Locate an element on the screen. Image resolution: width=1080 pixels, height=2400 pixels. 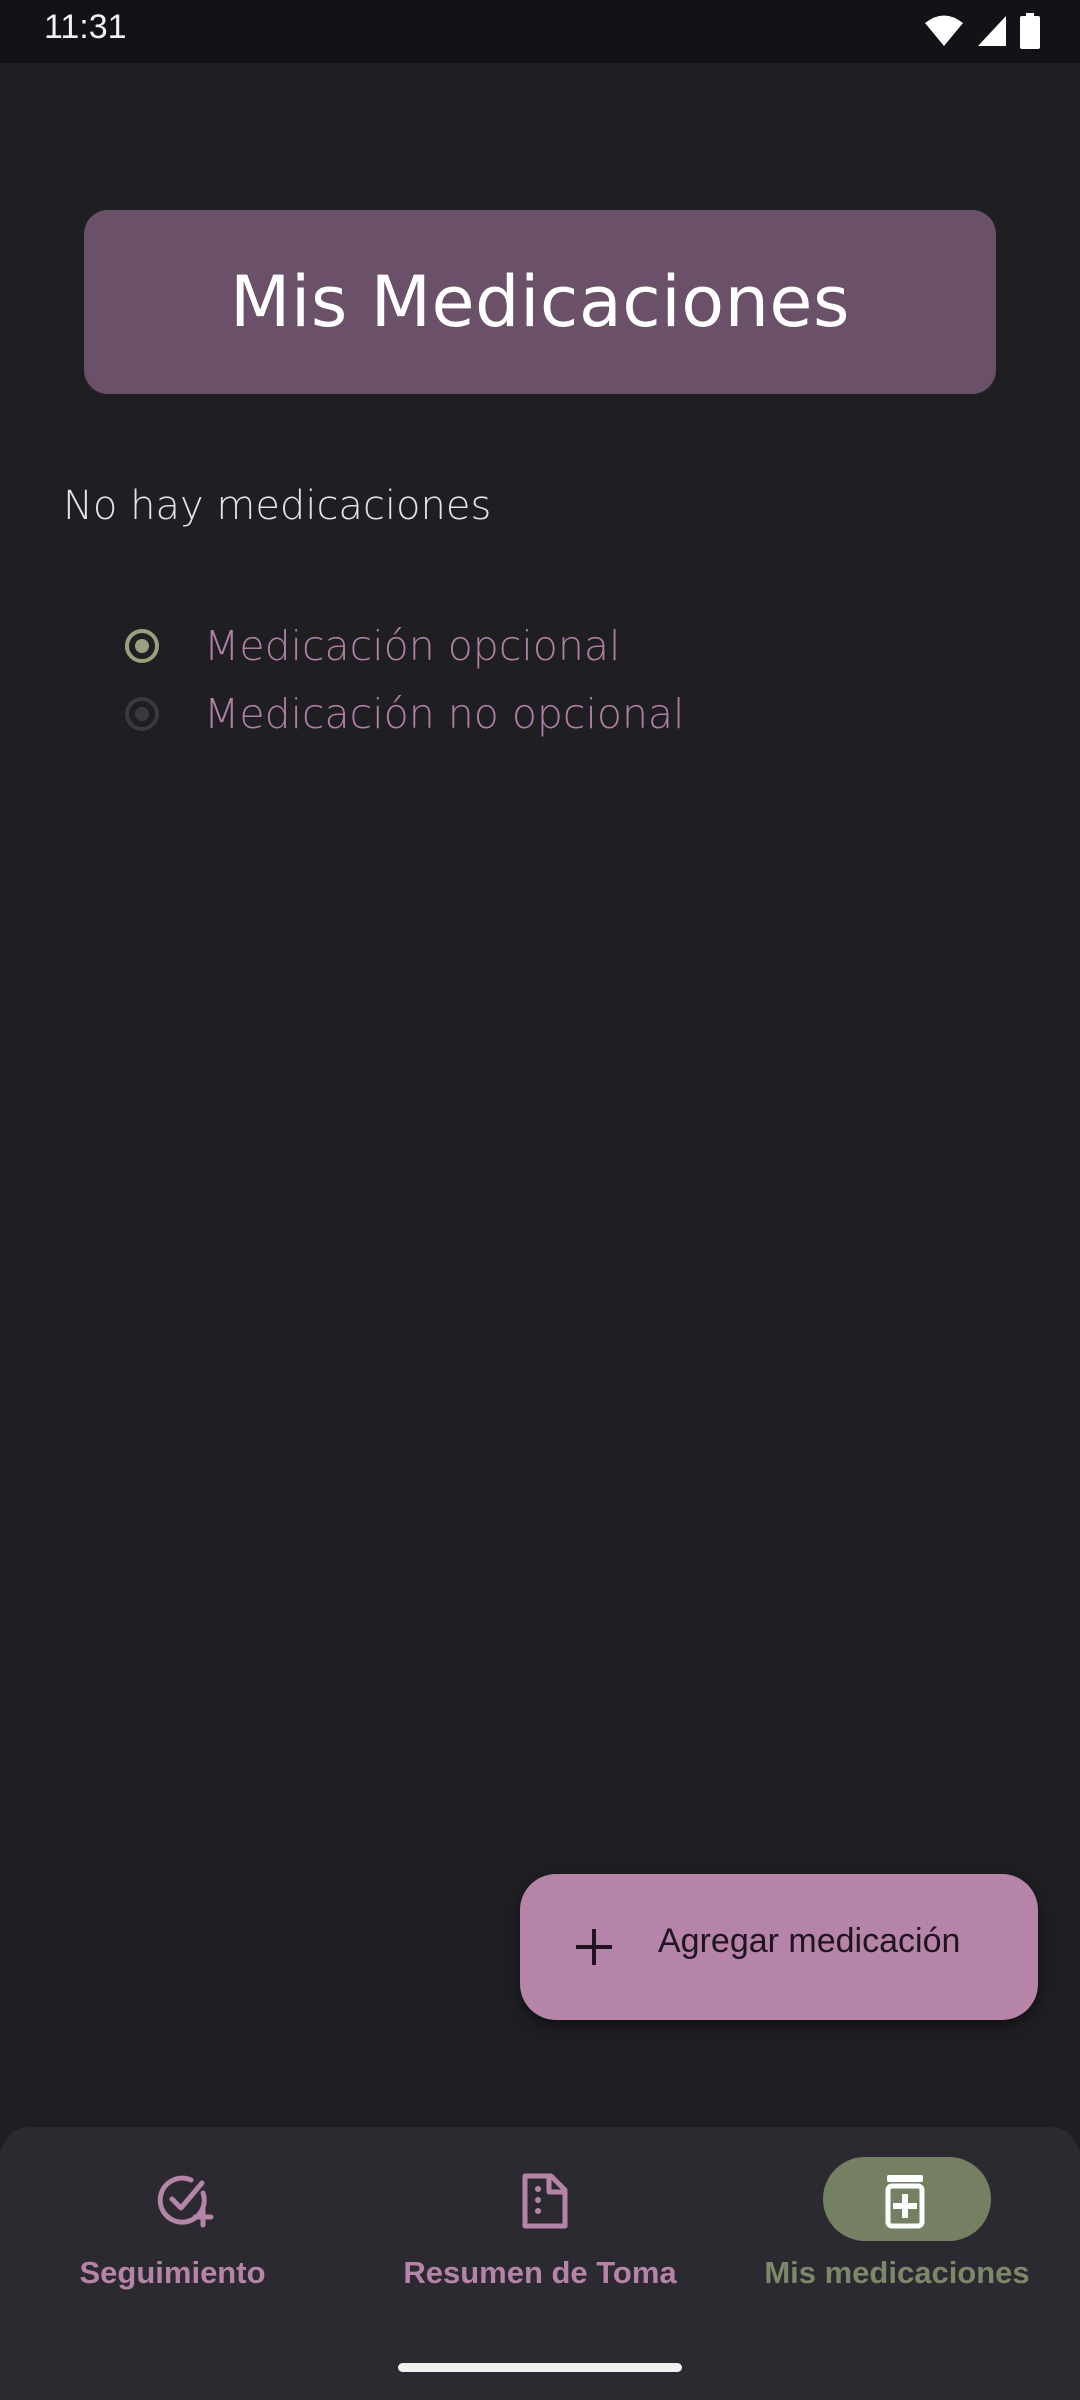
gesture-handle is located at coordinates (540, 2367).